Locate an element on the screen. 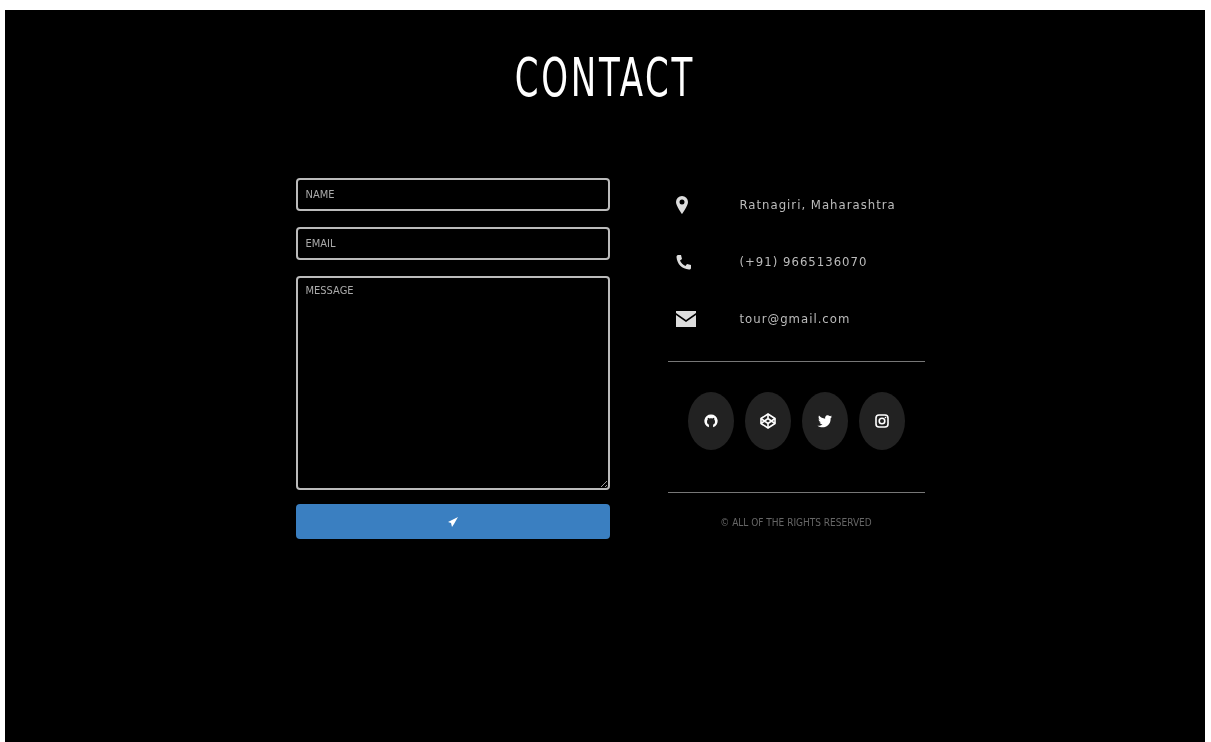 The width and height of the screenshot is (1211, 742). codepen-icon is located at coordinates (767, 421).